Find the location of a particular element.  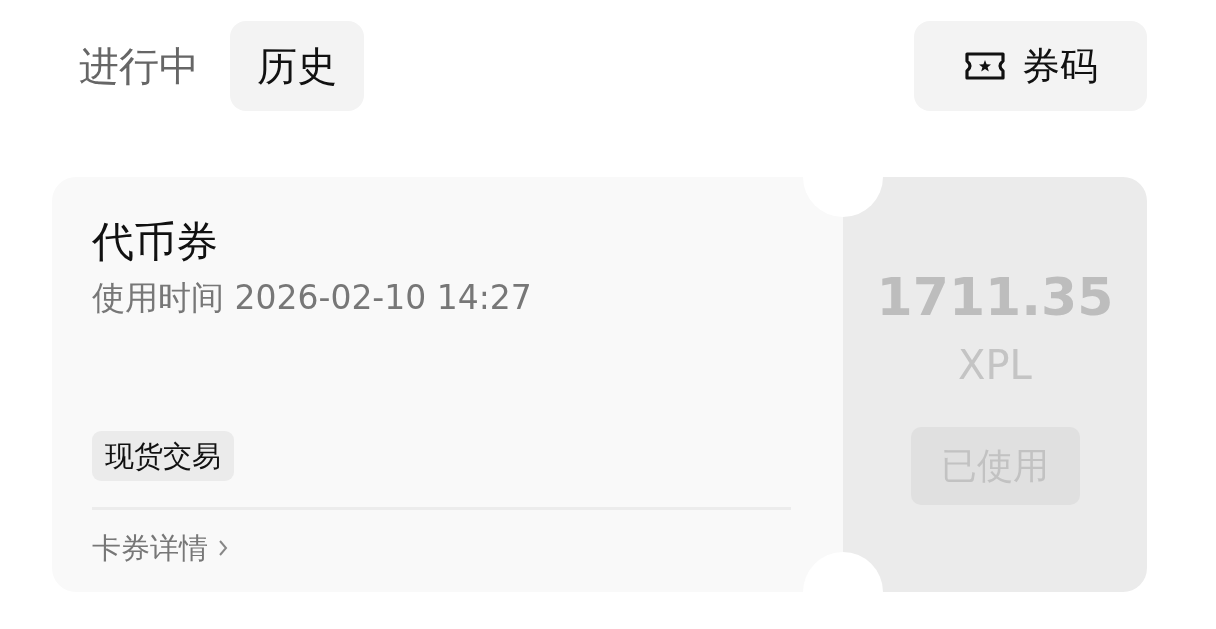

voucher-code-button: 券码 is located at coordinates (1030, 66).